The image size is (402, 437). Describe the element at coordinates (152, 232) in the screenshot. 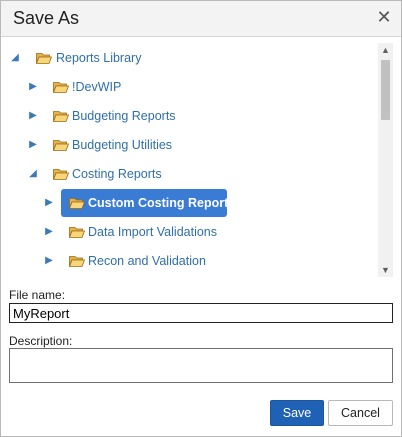

I see `tree-node-label: Data Import Validations` at that location.